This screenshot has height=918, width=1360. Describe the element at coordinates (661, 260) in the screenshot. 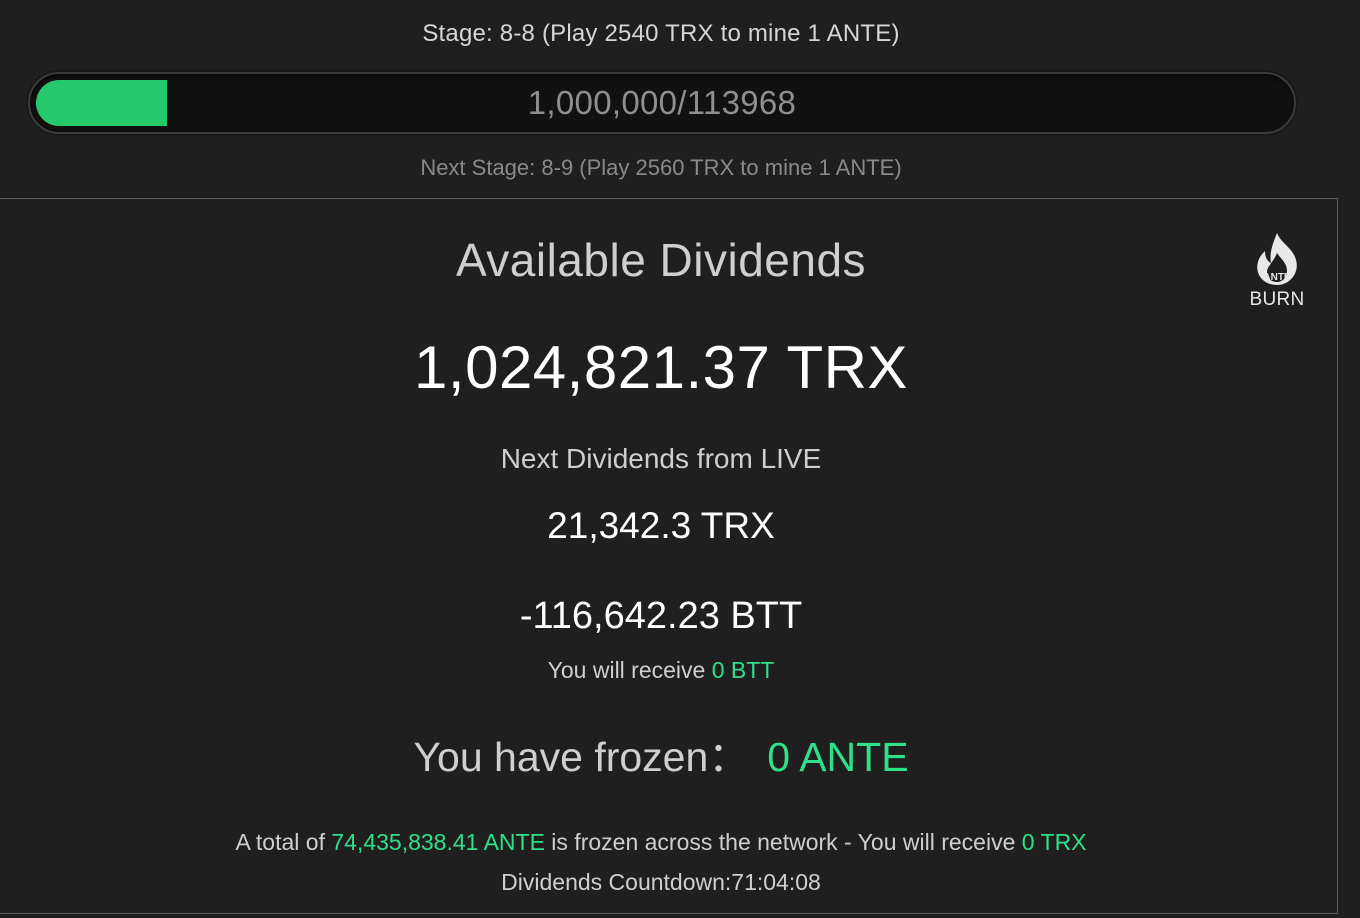

I see `panel-title: Available Dividends` at that location.